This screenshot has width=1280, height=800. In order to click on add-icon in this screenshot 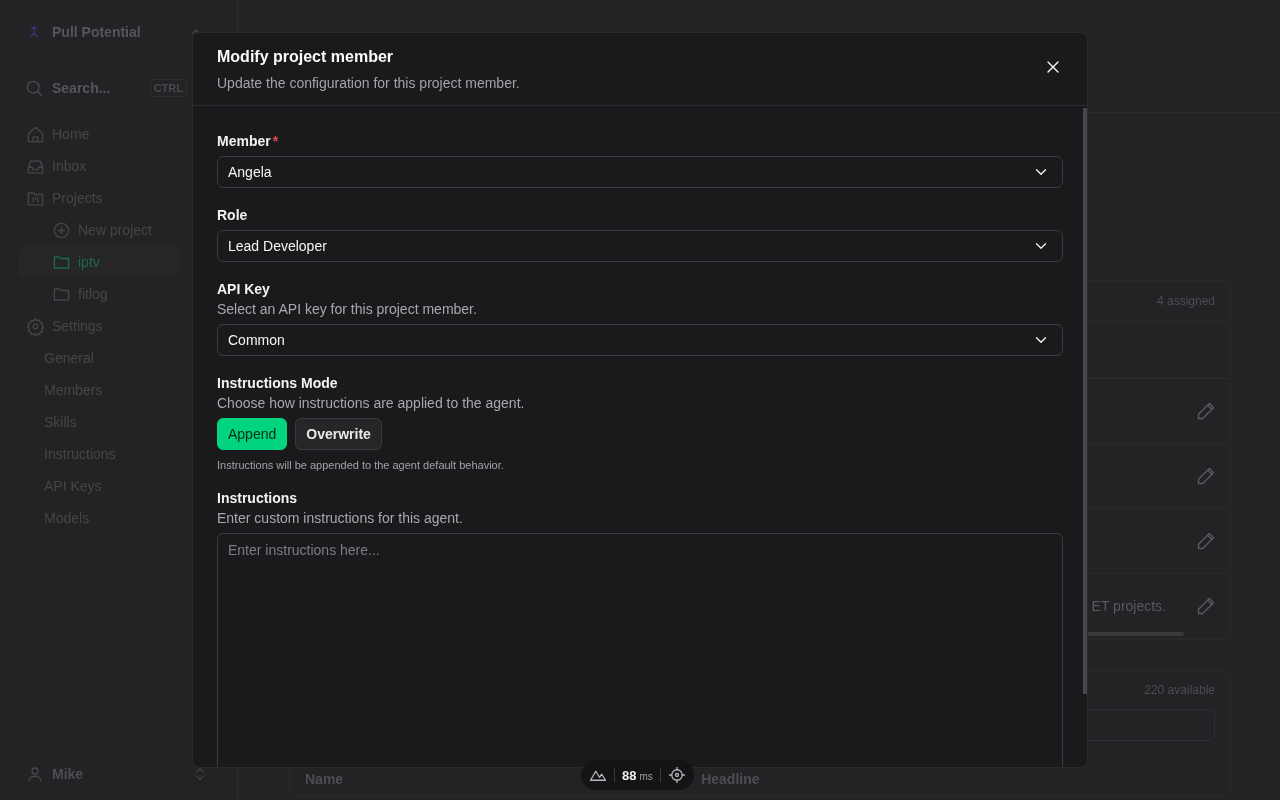, I will do `click(61, 230)`.